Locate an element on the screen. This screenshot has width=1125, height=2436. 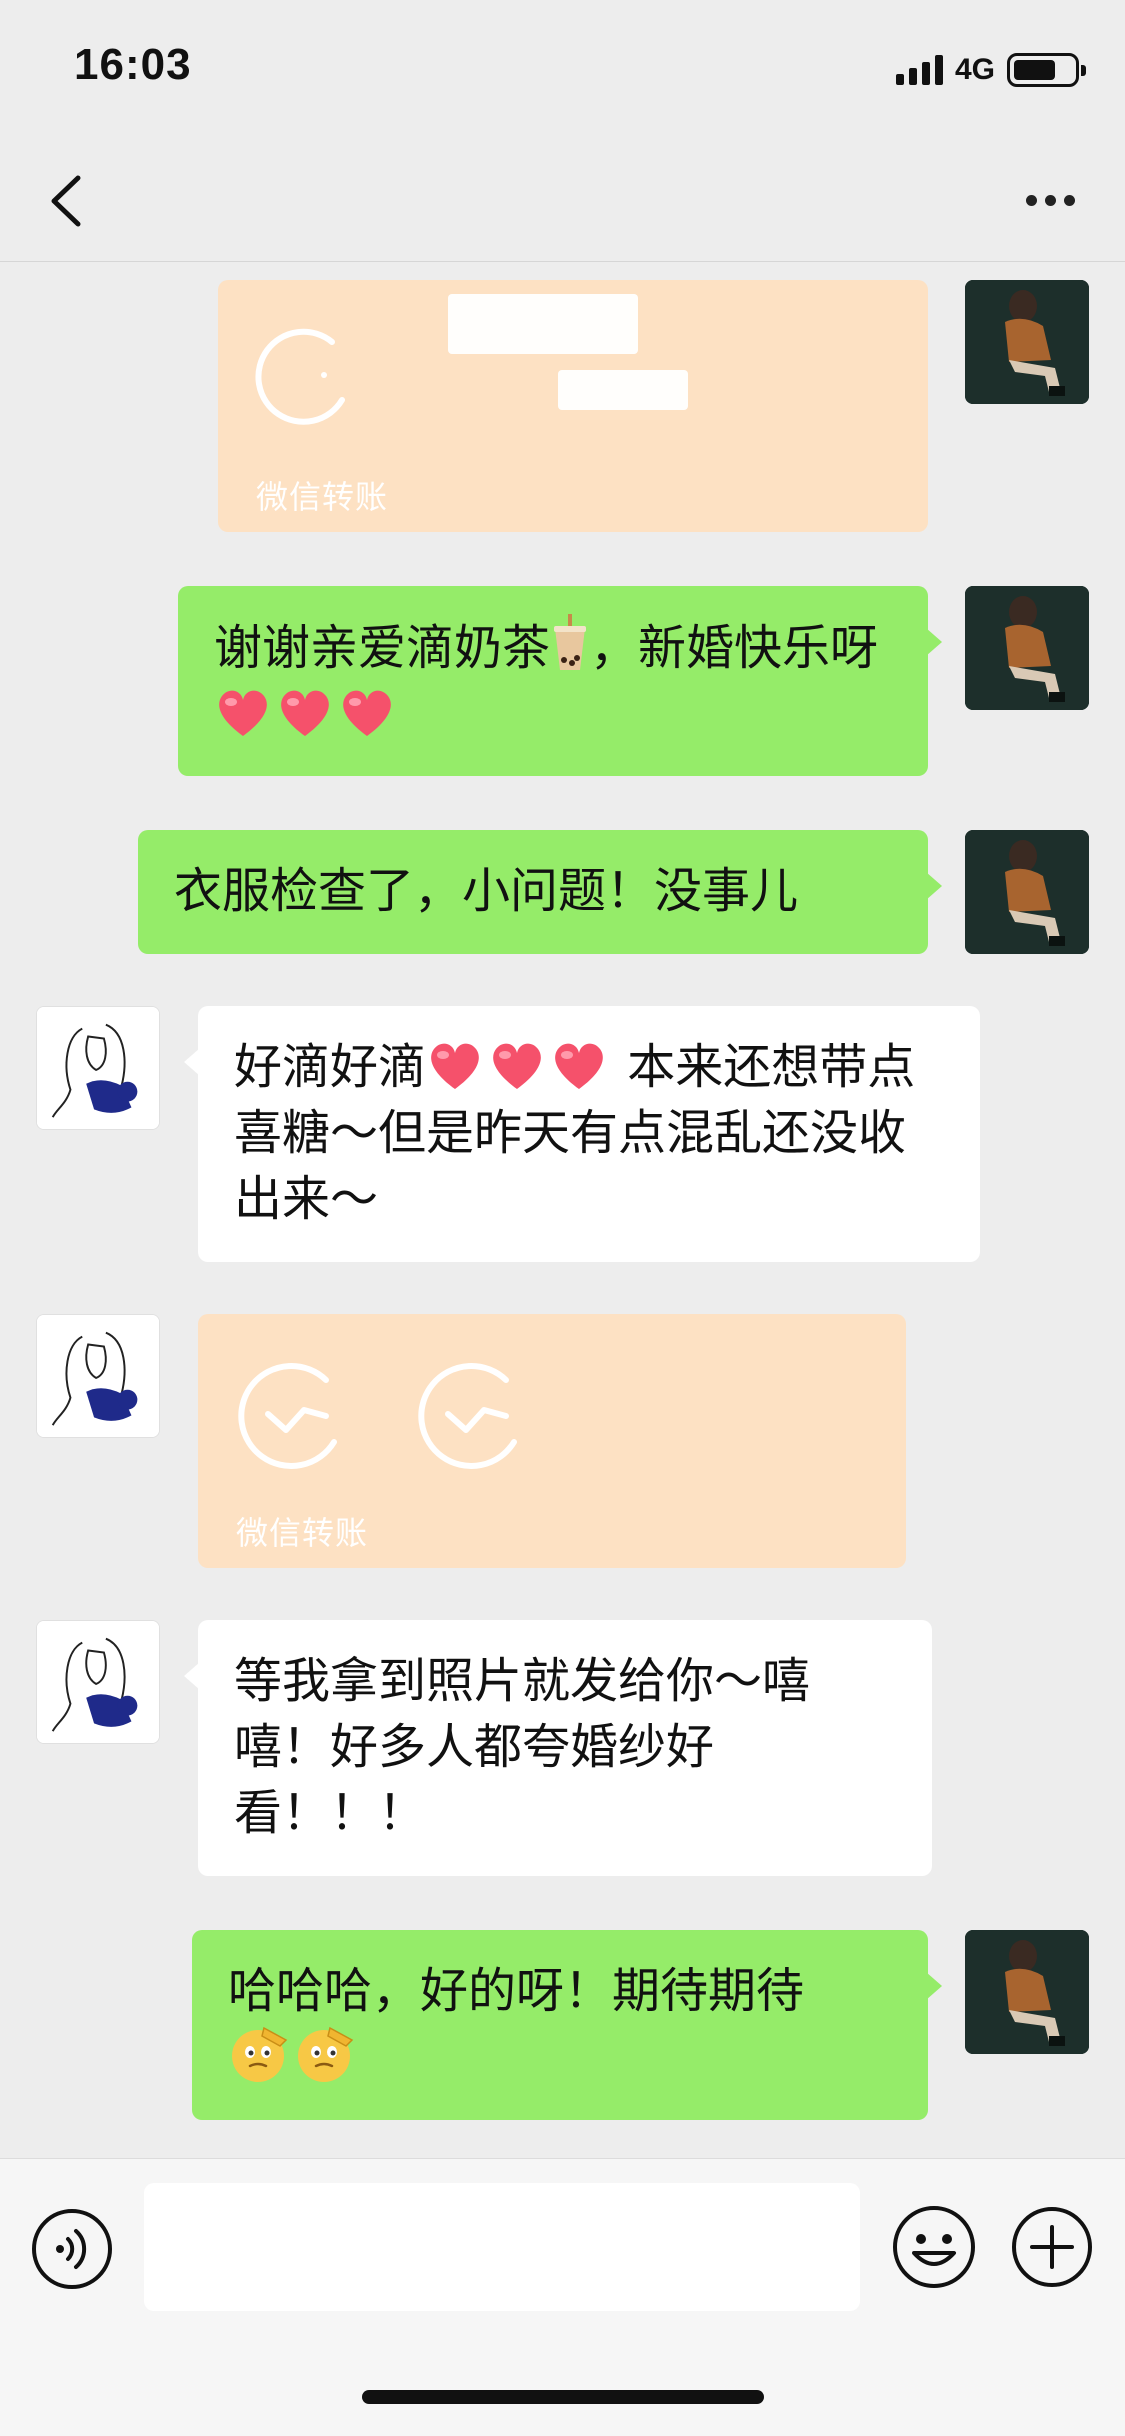
status-bar: 16:03 4G is located at coordinates (562, 70).